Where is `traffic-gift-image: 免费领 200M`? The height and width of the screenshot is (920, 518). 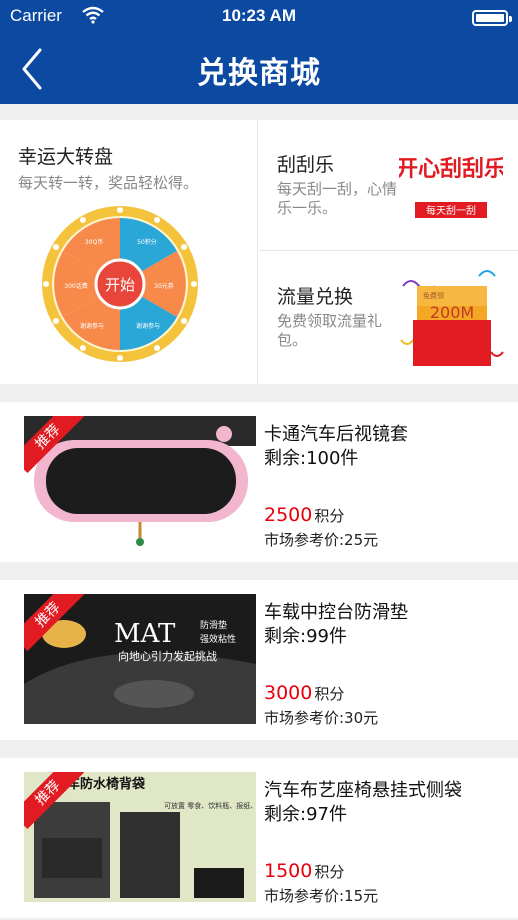
traffic-gift-image: 免费领 200M is located at coordinates (452, 318).